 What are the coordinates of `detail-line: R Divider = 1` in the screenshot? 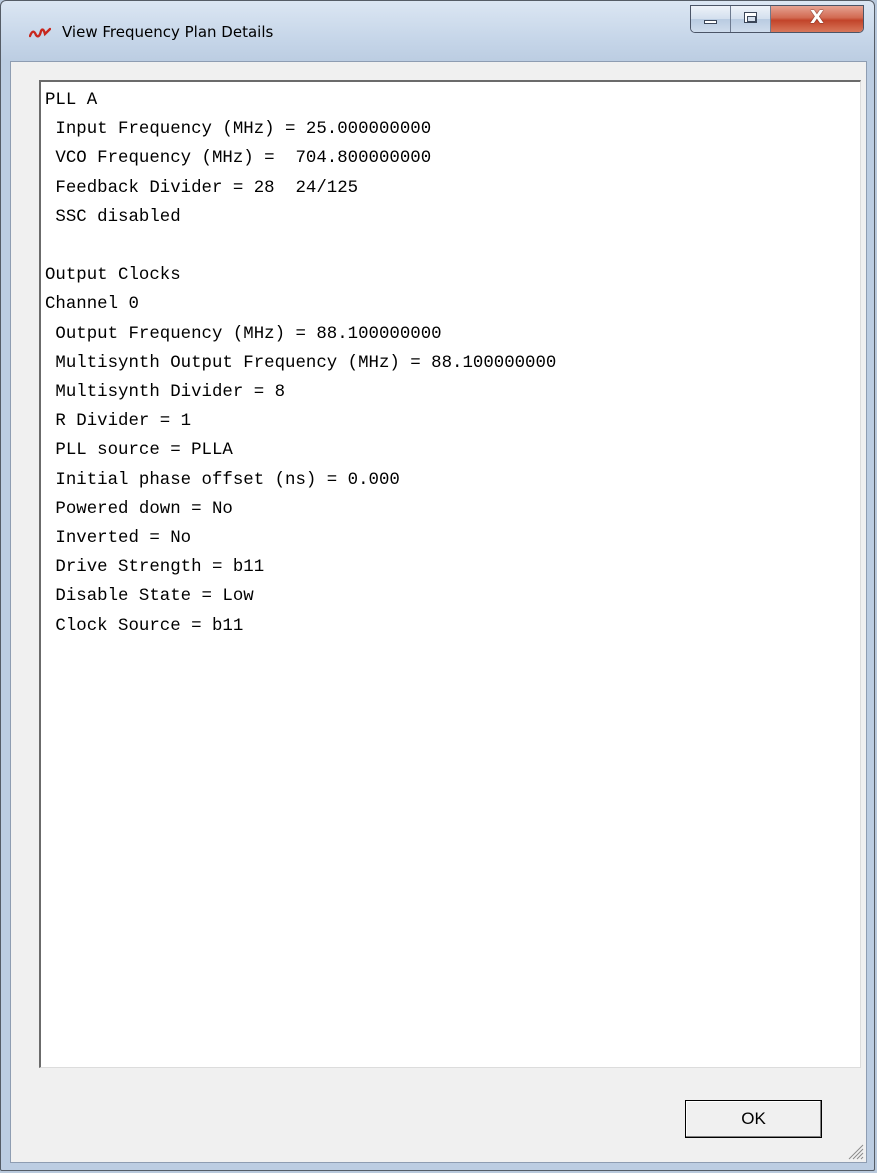 It's located at (118, 422).